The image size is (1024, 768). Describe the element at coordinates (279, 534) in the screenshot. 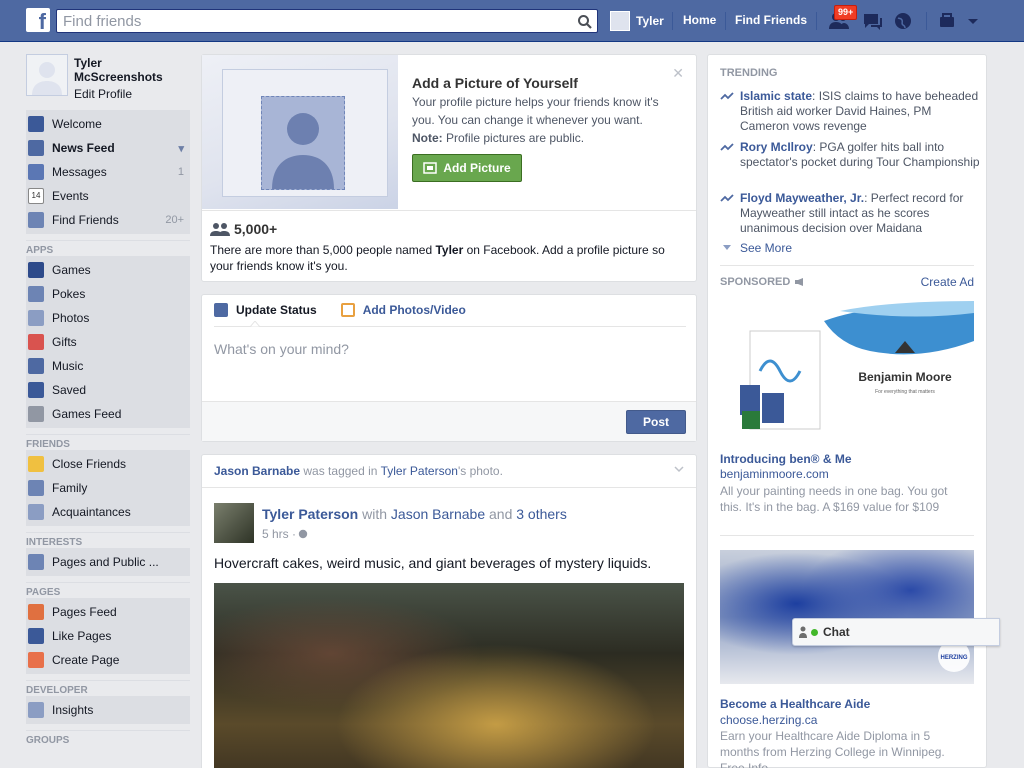

I see `time-text: 5 hrs ·` at that location.